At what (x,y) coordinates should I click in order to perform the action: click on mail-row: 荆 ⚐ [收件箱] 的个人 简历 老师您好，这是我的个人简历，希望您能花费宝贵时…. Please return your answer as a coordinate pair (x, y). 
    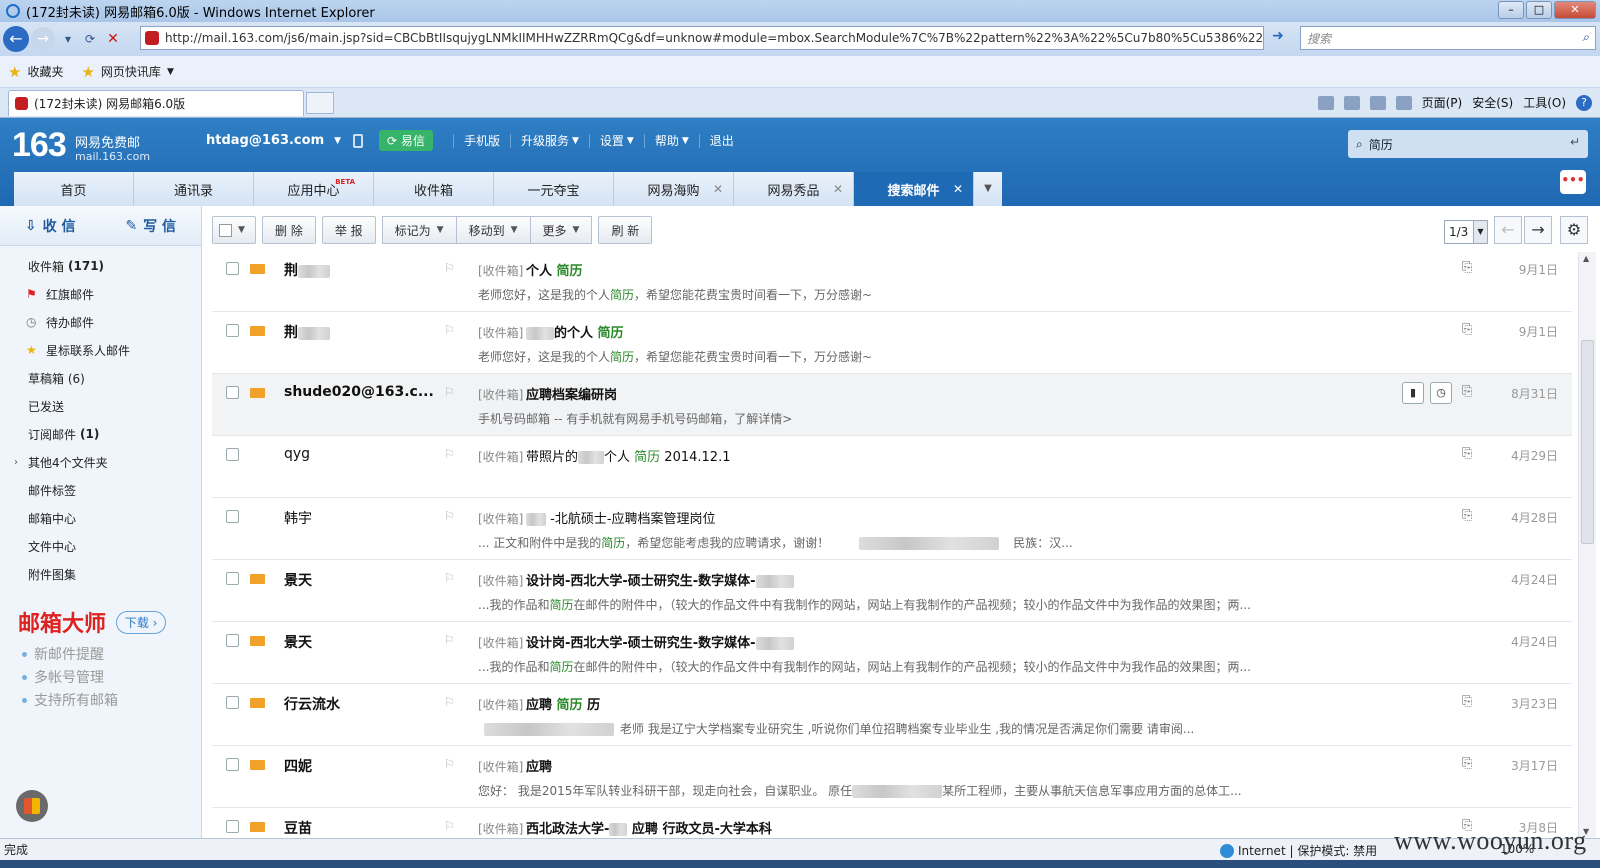
    Looking at the image, I should click on (892, 343).